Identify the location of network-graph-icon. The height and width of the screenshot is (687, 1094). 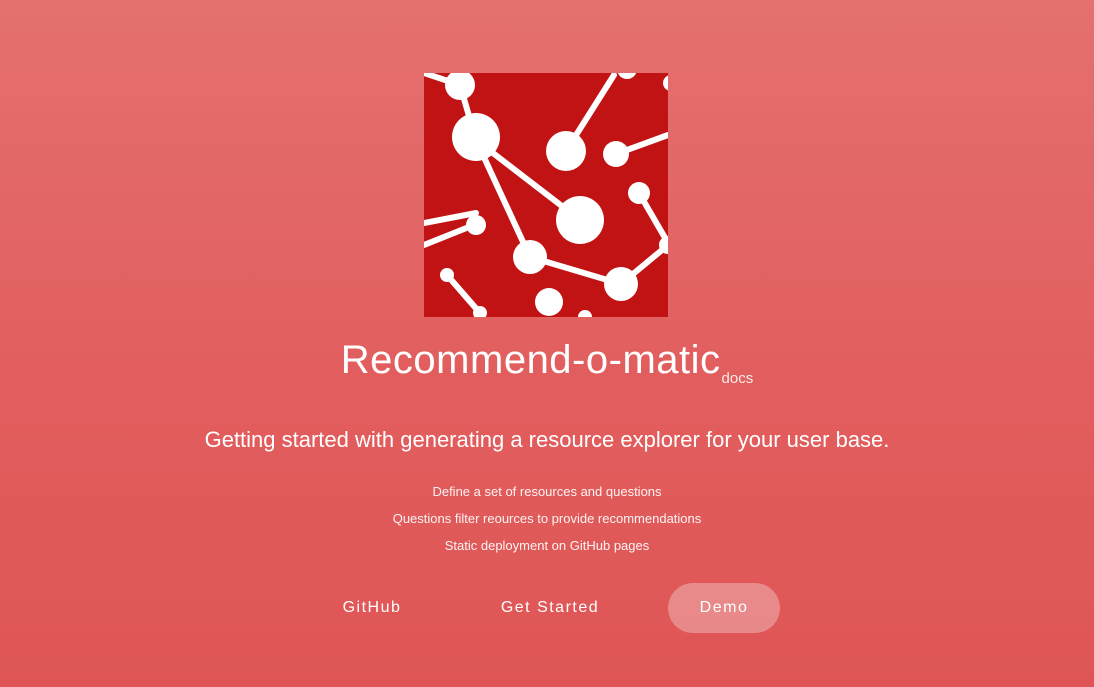
(546, 195).